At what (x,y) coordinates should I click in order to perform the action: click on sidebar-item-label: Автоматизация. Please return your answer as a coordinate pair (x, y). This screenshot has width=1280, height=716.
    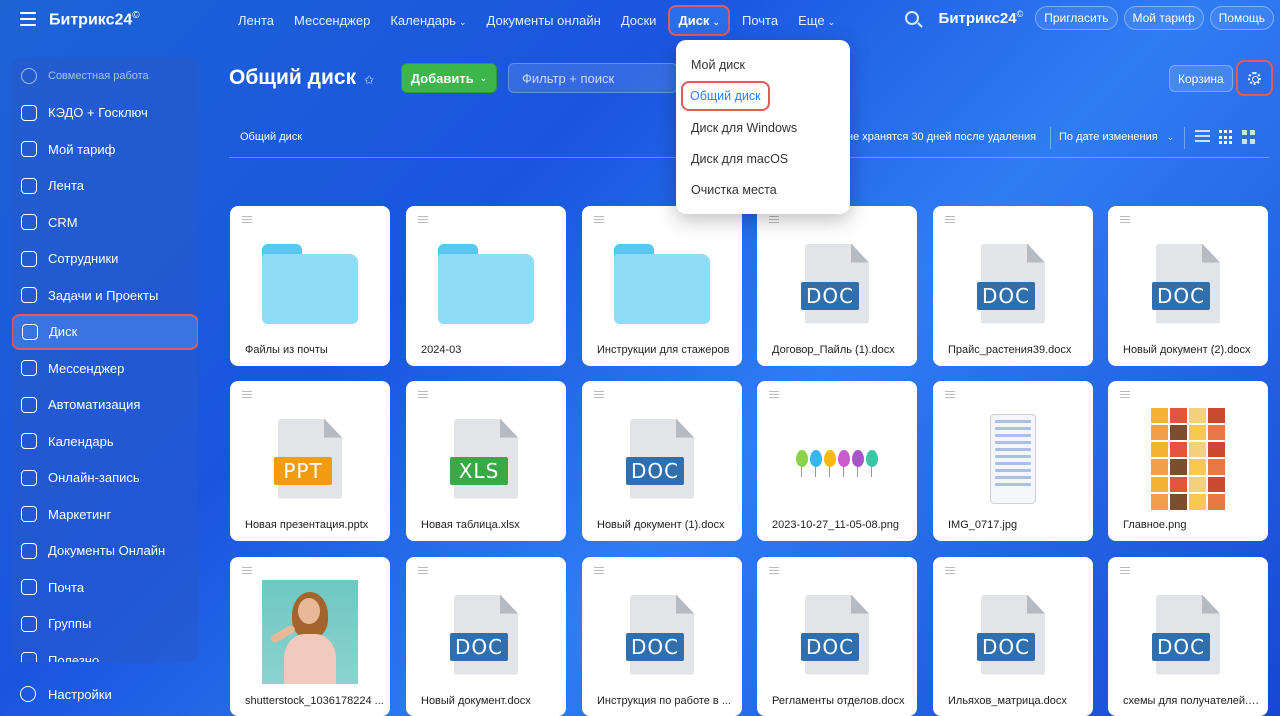
    Looking at the image, I should click on (94, 405).